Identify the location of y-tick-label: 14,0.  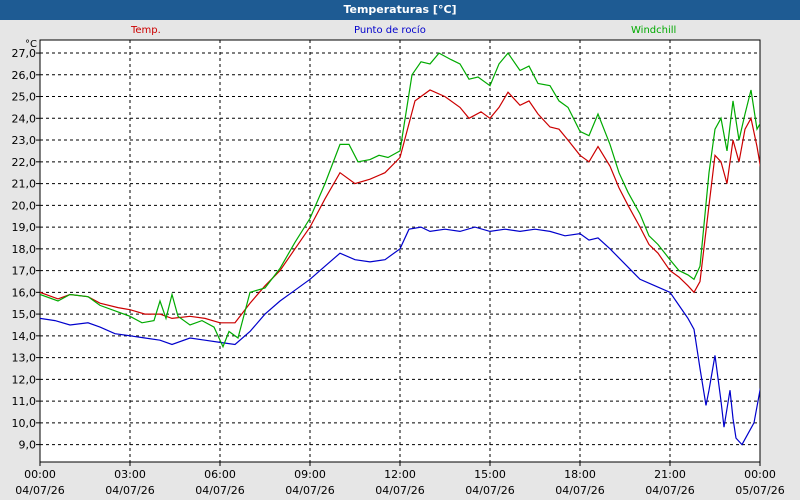
(24, 336).